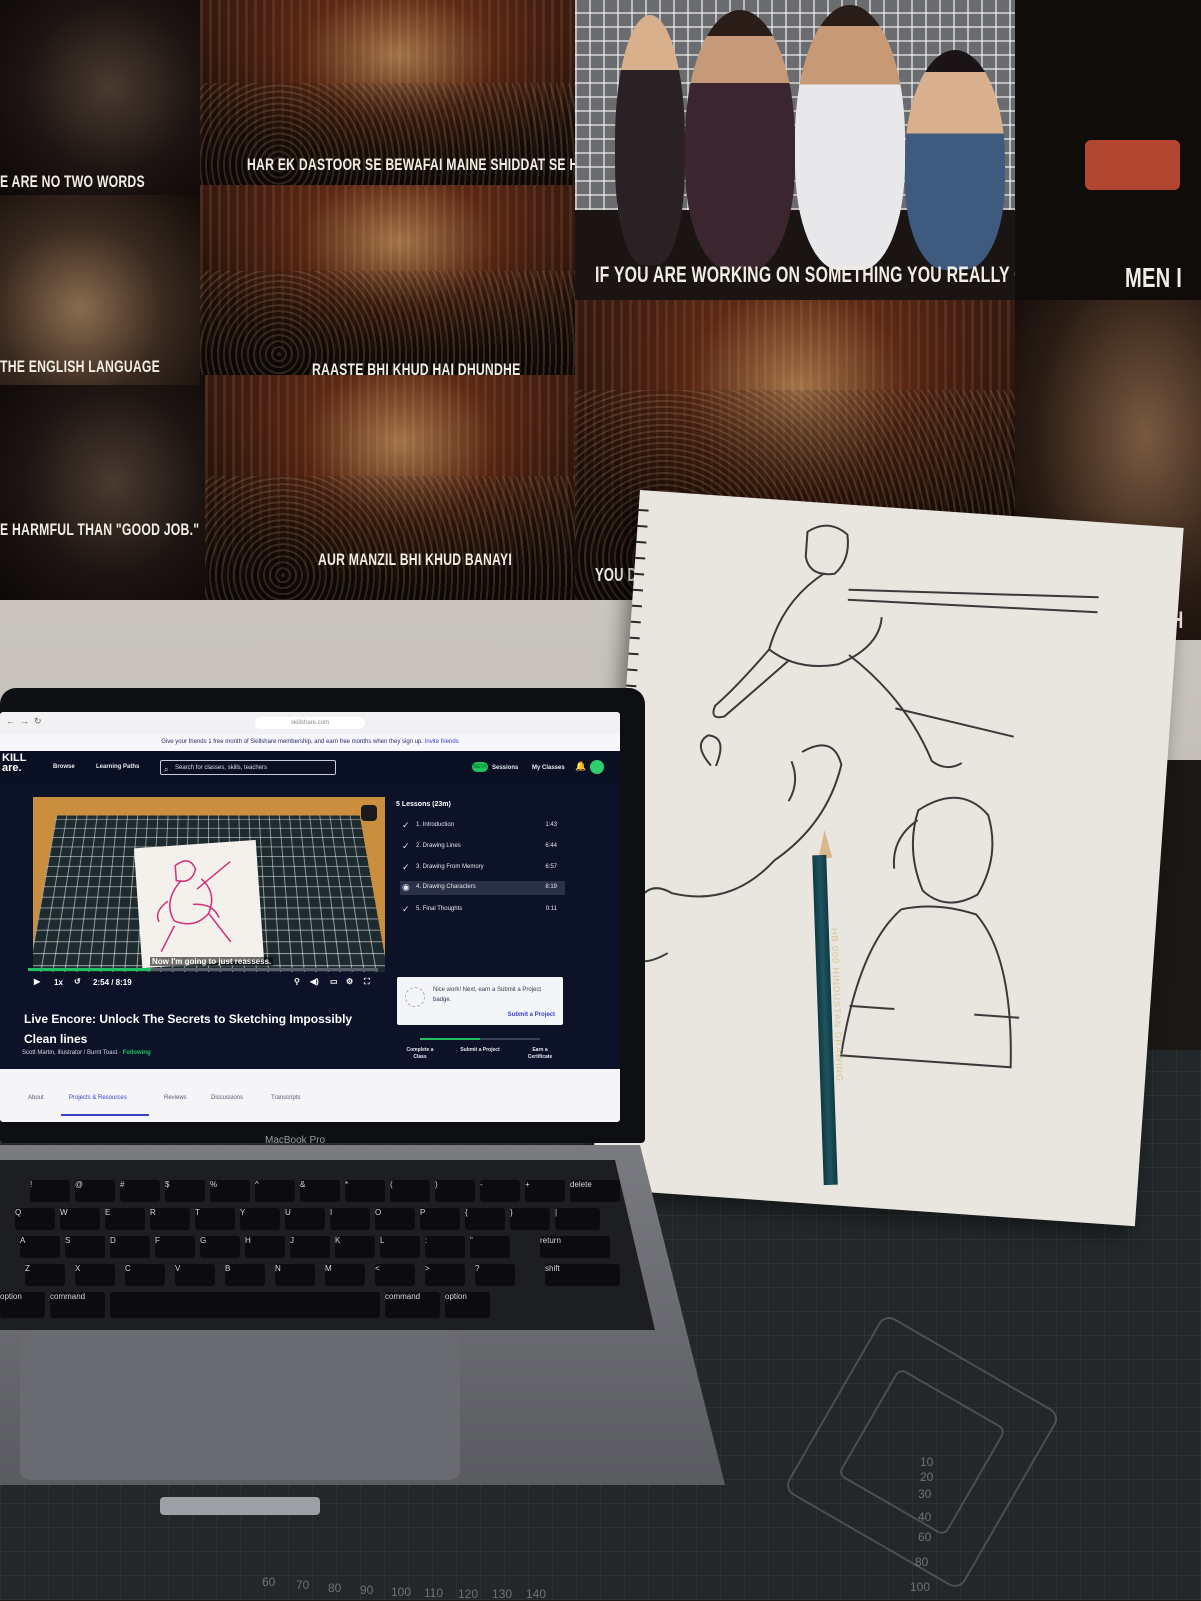 The image size is (1201, 1601). What do you see at coordinates (24, 721) in the screenshot?
I see `forward-arrow-icon: →` at bounding box center [24, 721].